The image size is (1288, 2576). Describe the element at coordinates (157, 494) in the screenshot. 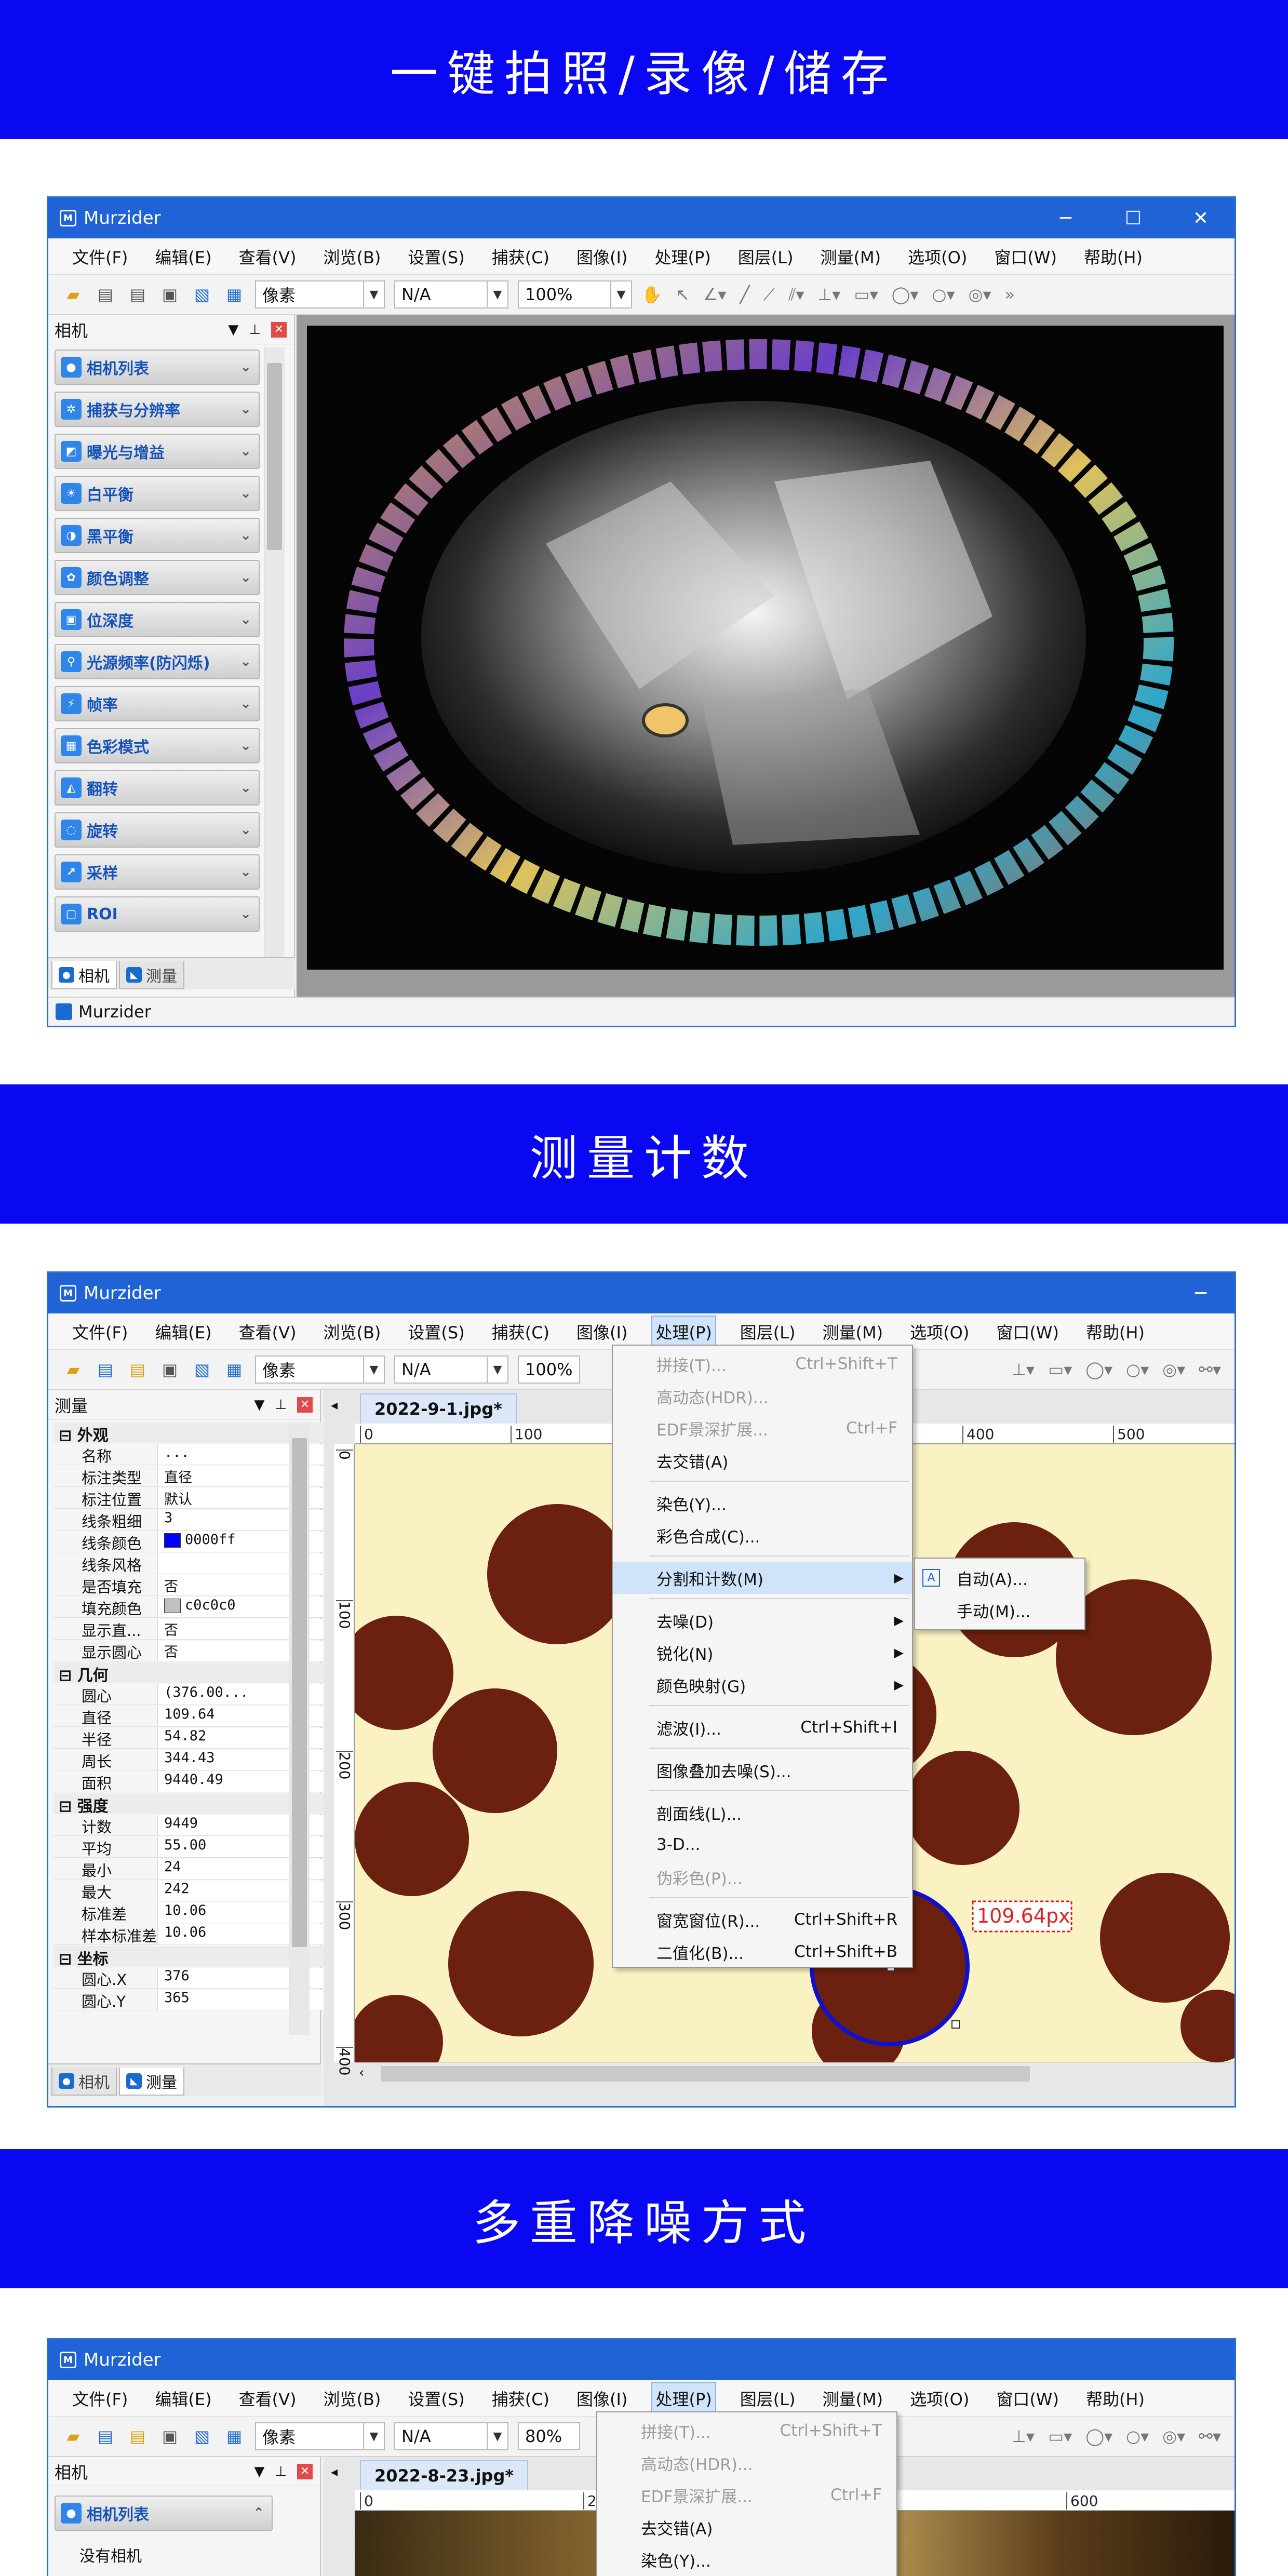

I see `camera-setting-item: ☀ 白平衡 ⌄` at that location.